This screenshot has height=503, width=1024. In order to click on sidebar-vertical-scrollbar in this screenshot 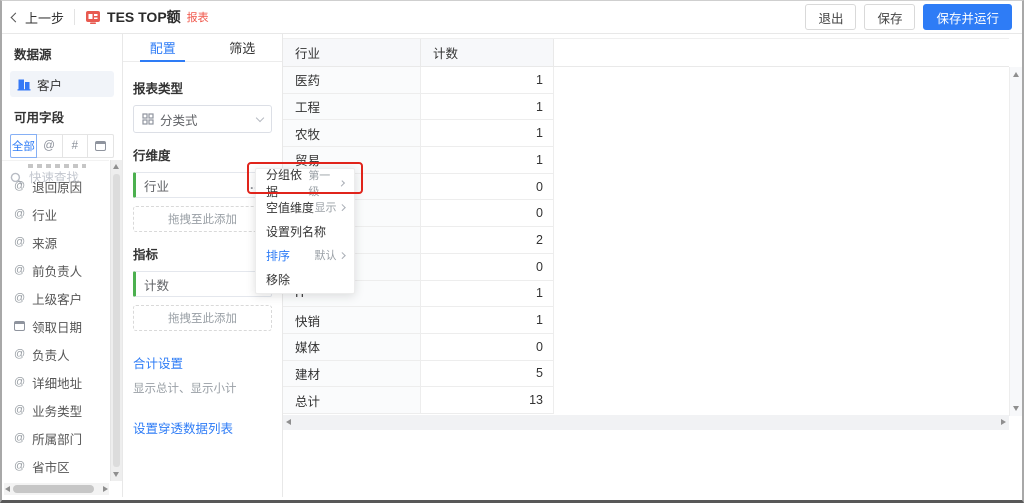, I will do `click(116, 320)`.